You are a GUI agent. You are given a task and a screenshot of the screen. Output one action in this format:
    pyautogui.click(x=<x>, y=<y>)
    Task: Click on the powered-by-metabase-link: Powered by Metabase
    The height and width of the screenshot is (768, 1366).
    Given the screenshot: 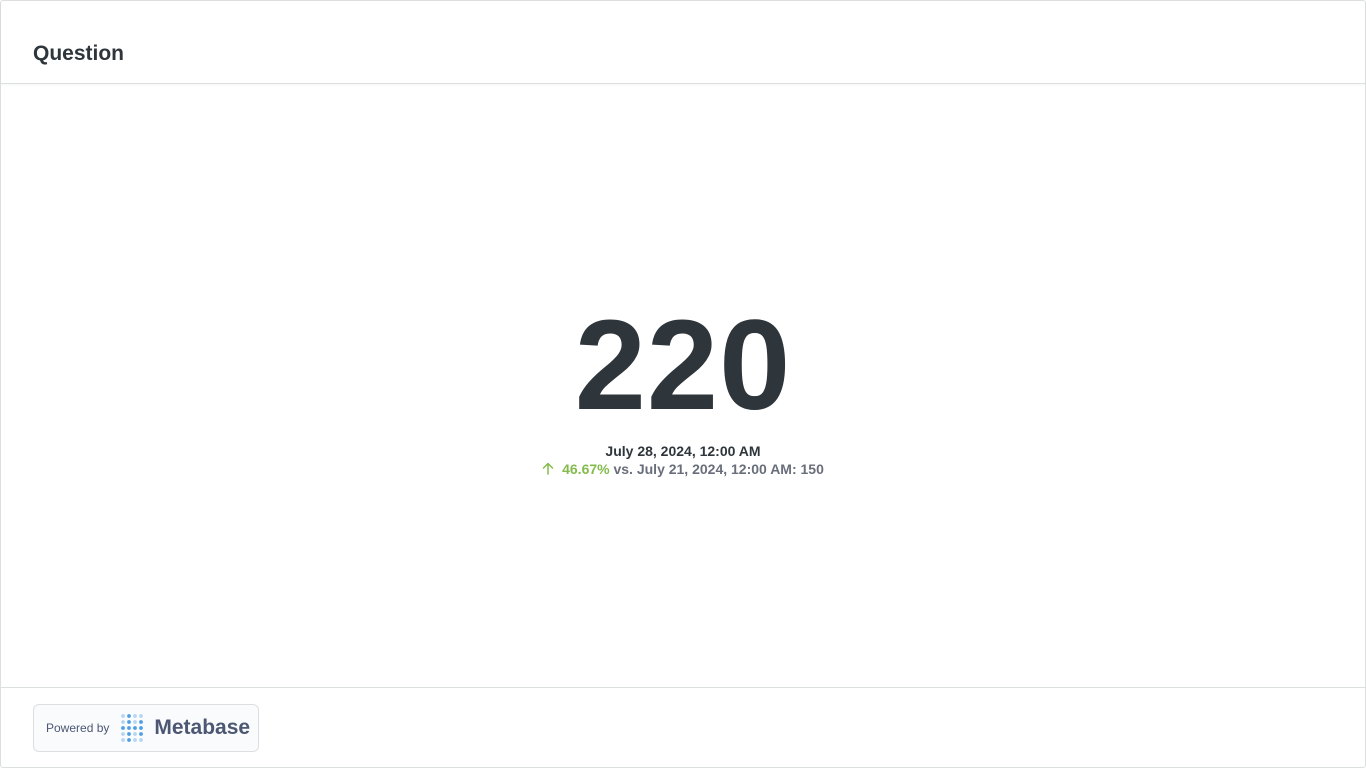 What is the action you would take?
    pyautogui.click(x=146, y=728)
    